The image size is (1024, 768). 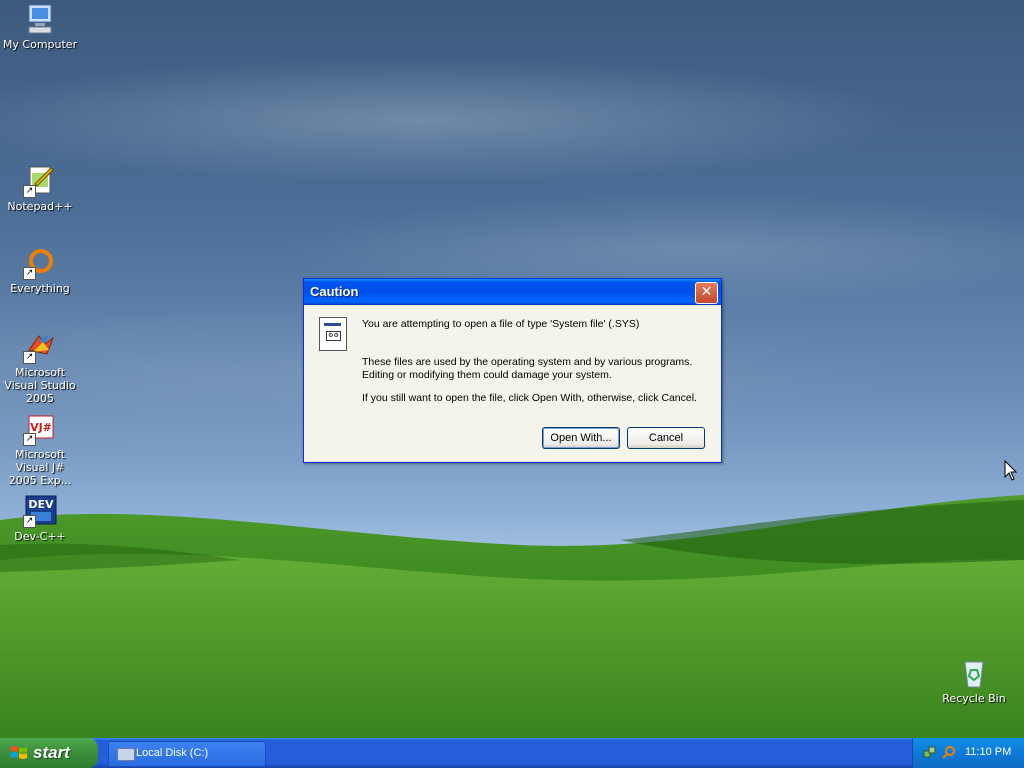 I want to click on start-button: start, so click(x=49, y=753).